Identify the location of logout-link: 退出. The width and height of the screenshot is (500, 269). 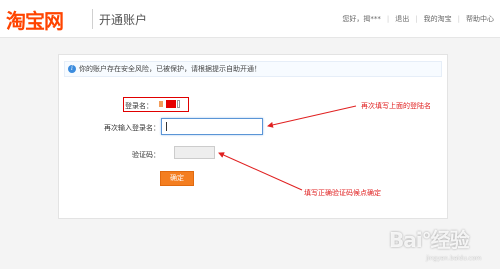
(402, 19).